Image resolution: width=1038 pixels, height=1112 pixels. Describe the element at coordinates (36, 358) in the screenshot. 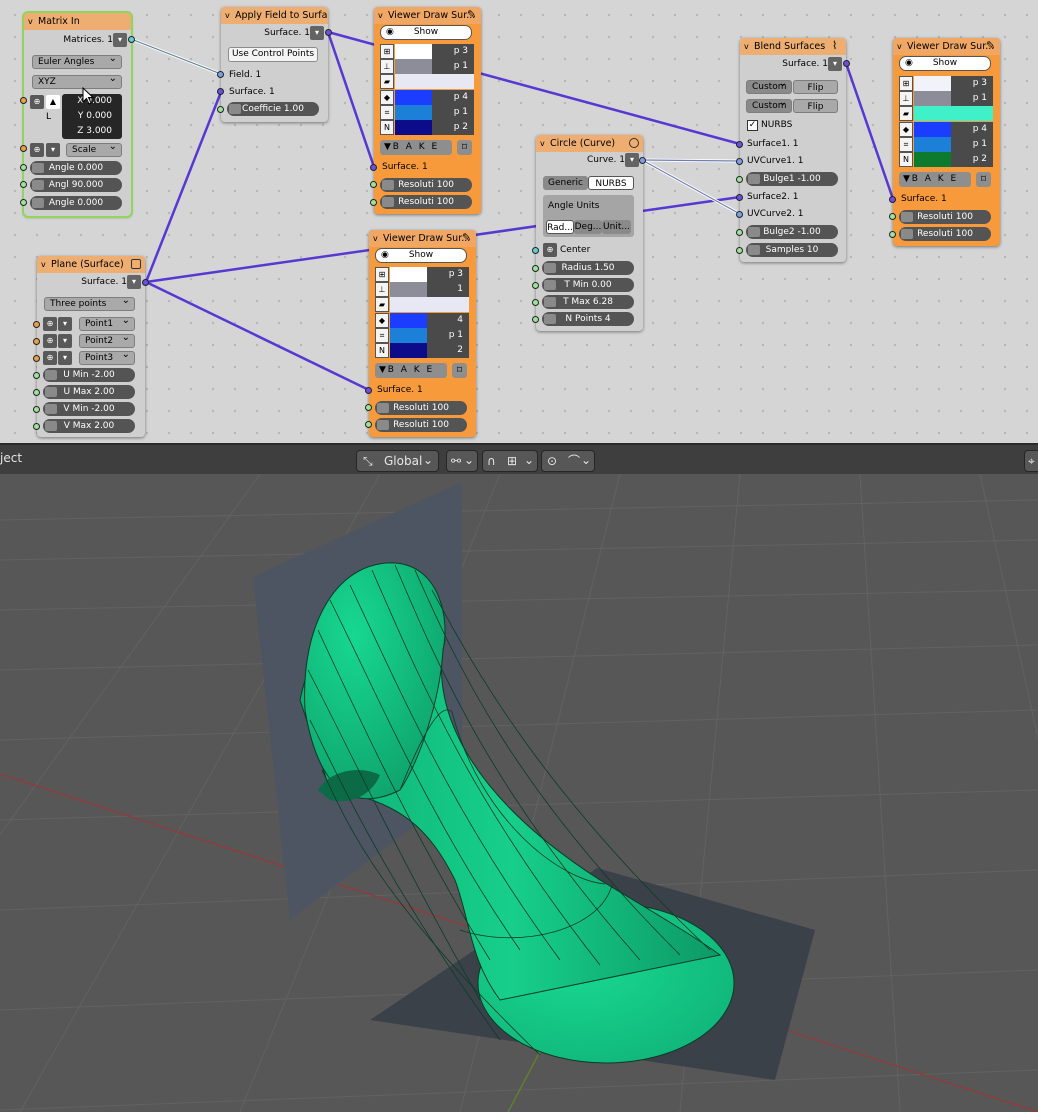

I see `point3-input-socket` at that location.